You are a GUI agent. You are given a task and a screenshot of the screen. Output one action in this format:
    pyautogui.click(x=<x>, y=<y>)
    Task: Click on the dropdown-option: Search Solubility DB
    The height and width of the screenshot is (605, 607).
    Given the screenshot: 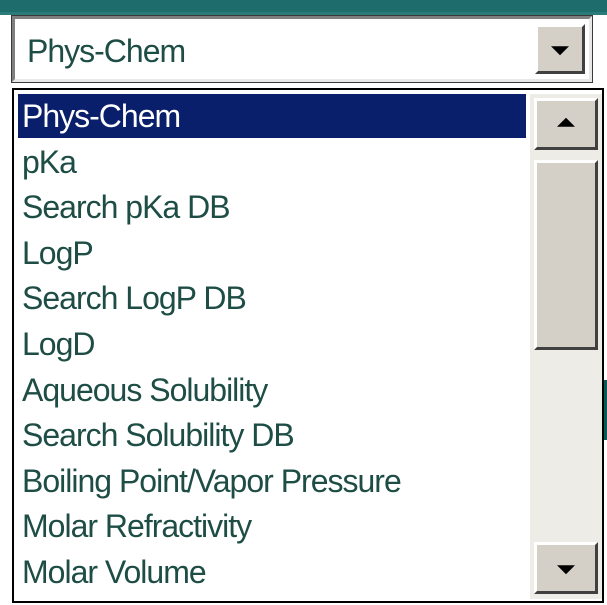 What is the action you would take?
    pyautogui.click(x=272, y=435)
    